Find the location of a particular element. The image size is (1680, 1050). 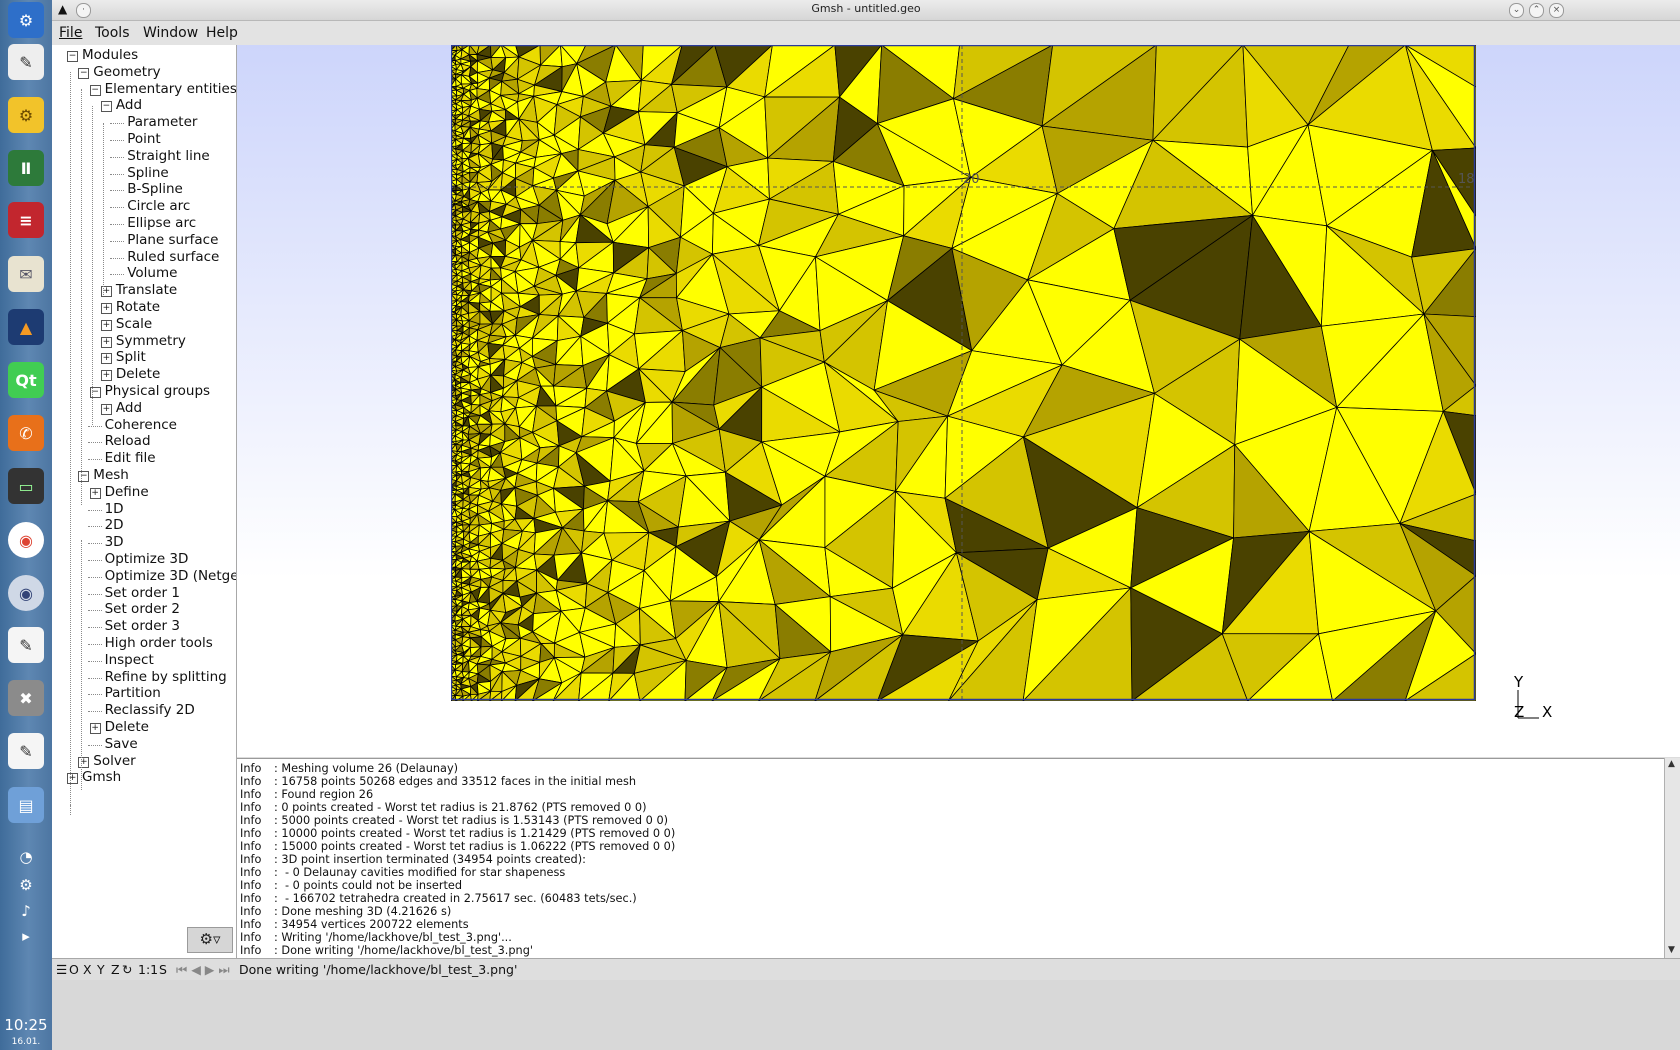

pdf-app-icon: ✆ is located at coordinates (26, 433).